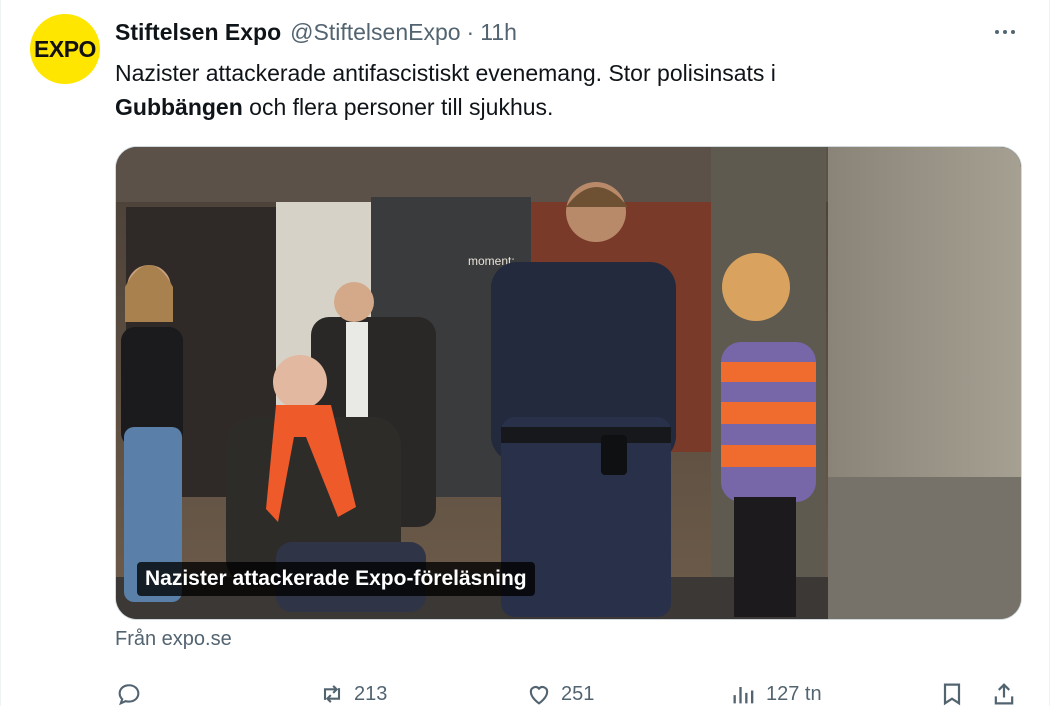 This screenshot has width=1060, height=712. Describe the element at coordinates (398, 107) in the screenshot. I see `tweet-text-rest: och flera personer till sjukhus.` at that location.